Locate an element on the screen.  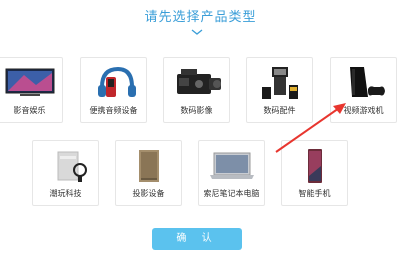
category-label: 智能手机 is located at coordinates (314, 193).